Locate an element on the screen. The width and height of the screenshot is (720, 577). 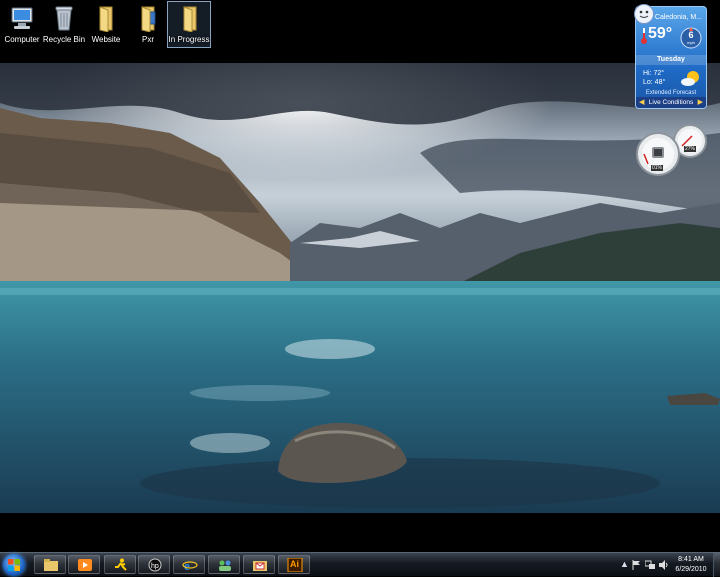
windows-logo-icon is located at coordinates (14, 565).